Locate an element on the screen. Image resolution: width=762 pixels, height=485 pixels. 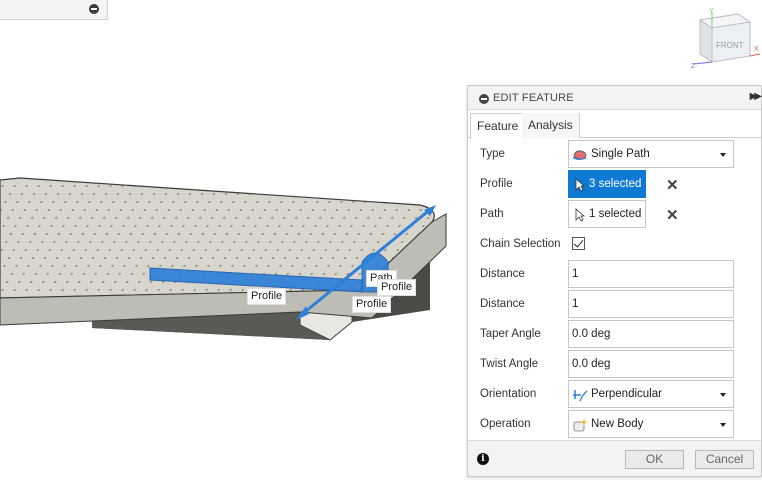
taper-angle-value: 0.0 deg is located at coordinates (591, 334).